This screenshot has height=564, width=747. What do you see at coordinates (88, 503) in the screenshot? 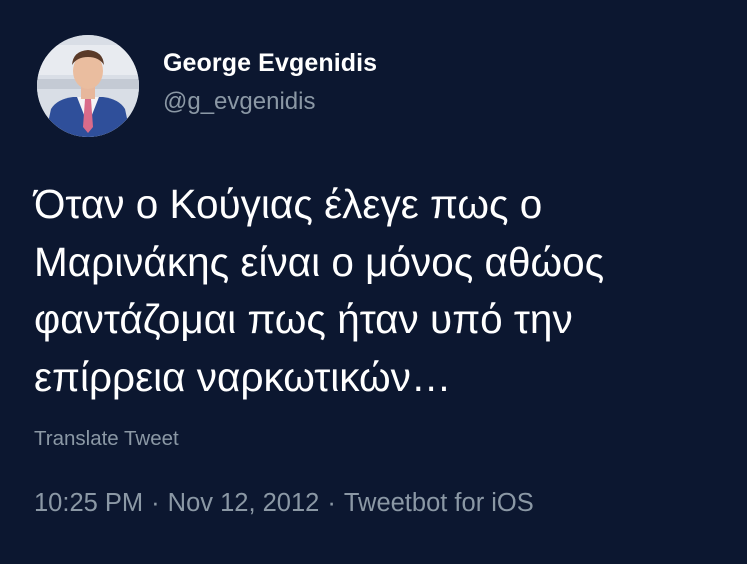
I see `tweet-time: 10:25 PM` at bounding box center [88, 503].